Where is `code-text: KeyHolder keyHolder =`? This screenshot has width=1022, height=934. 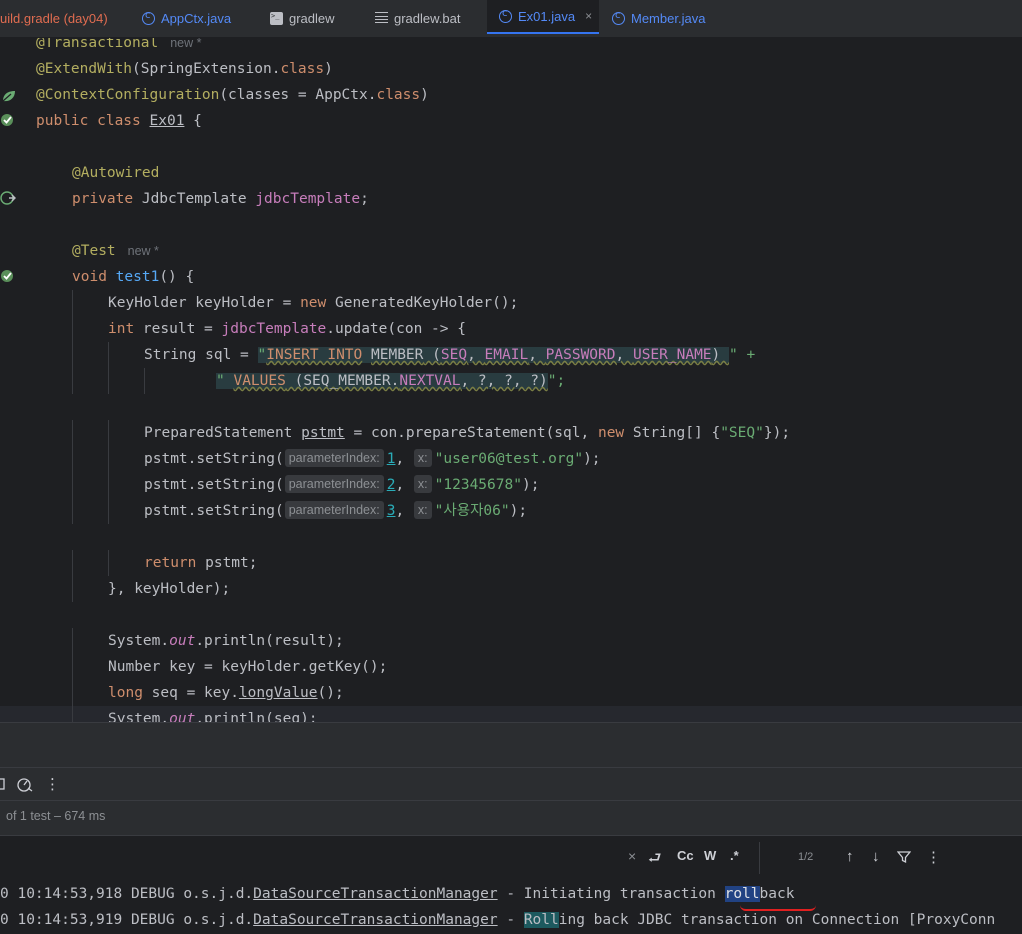 code-text: KeyHolder keyHolder = is located at coordinates (204, 303).